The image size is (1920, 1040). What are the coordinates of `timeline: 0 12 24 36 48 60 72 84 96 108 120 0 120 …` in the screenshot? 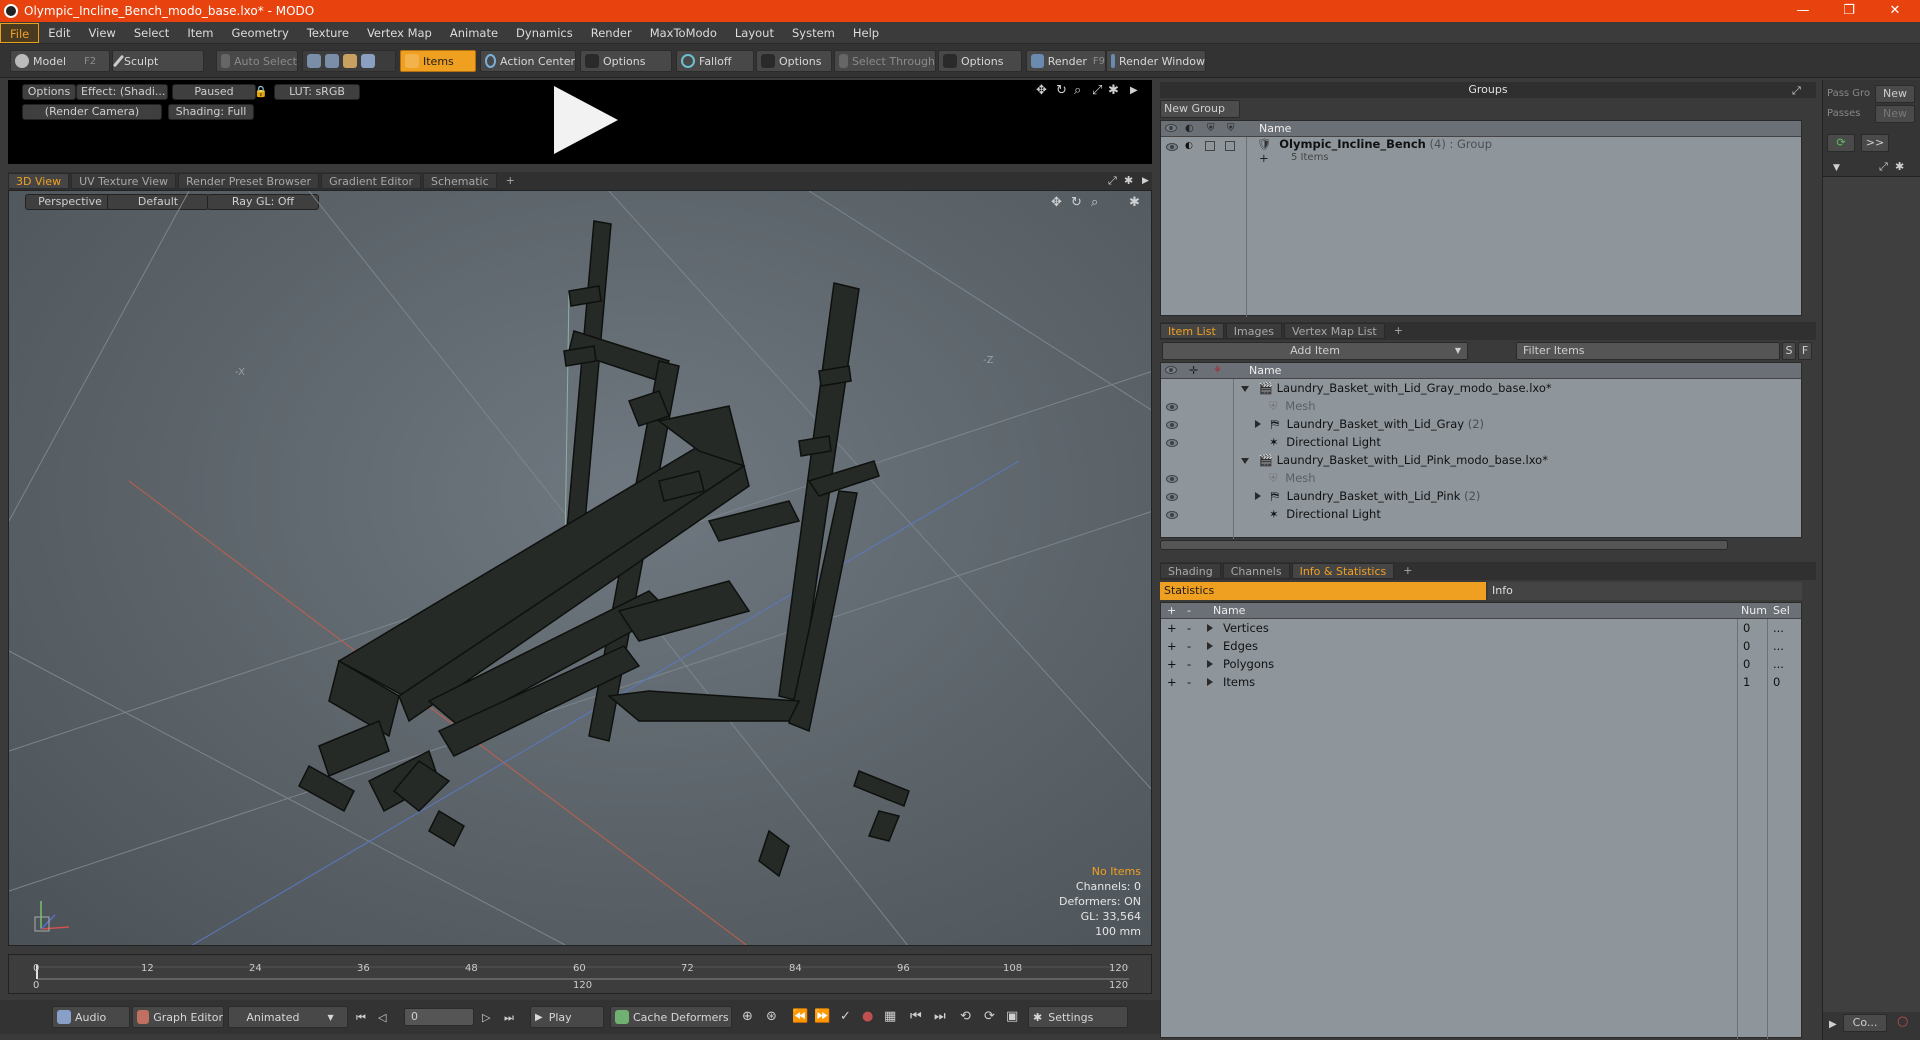 It's located at (580, 974).